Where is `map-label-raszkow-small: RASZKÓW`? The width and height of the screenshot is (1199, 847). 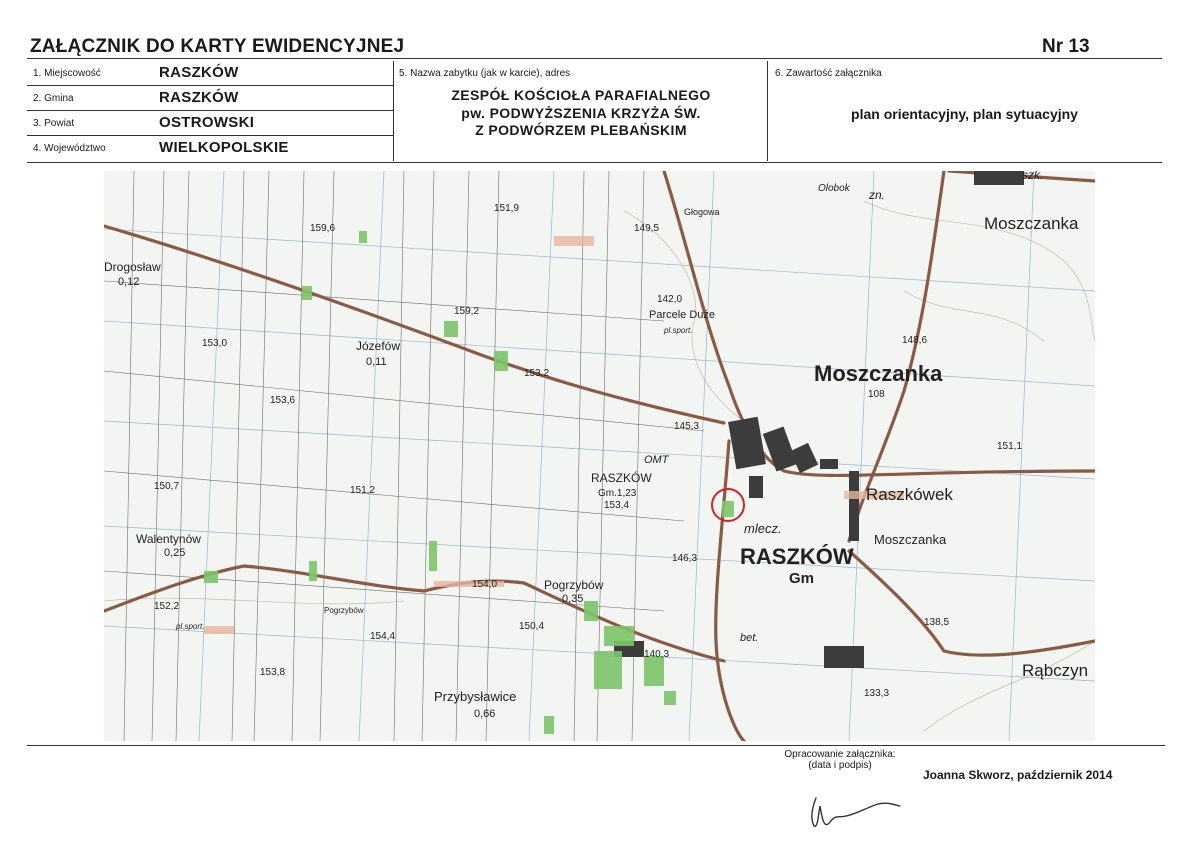
map-label-raszkow-small: RASZKÓW is located at coordinates (621, 477).